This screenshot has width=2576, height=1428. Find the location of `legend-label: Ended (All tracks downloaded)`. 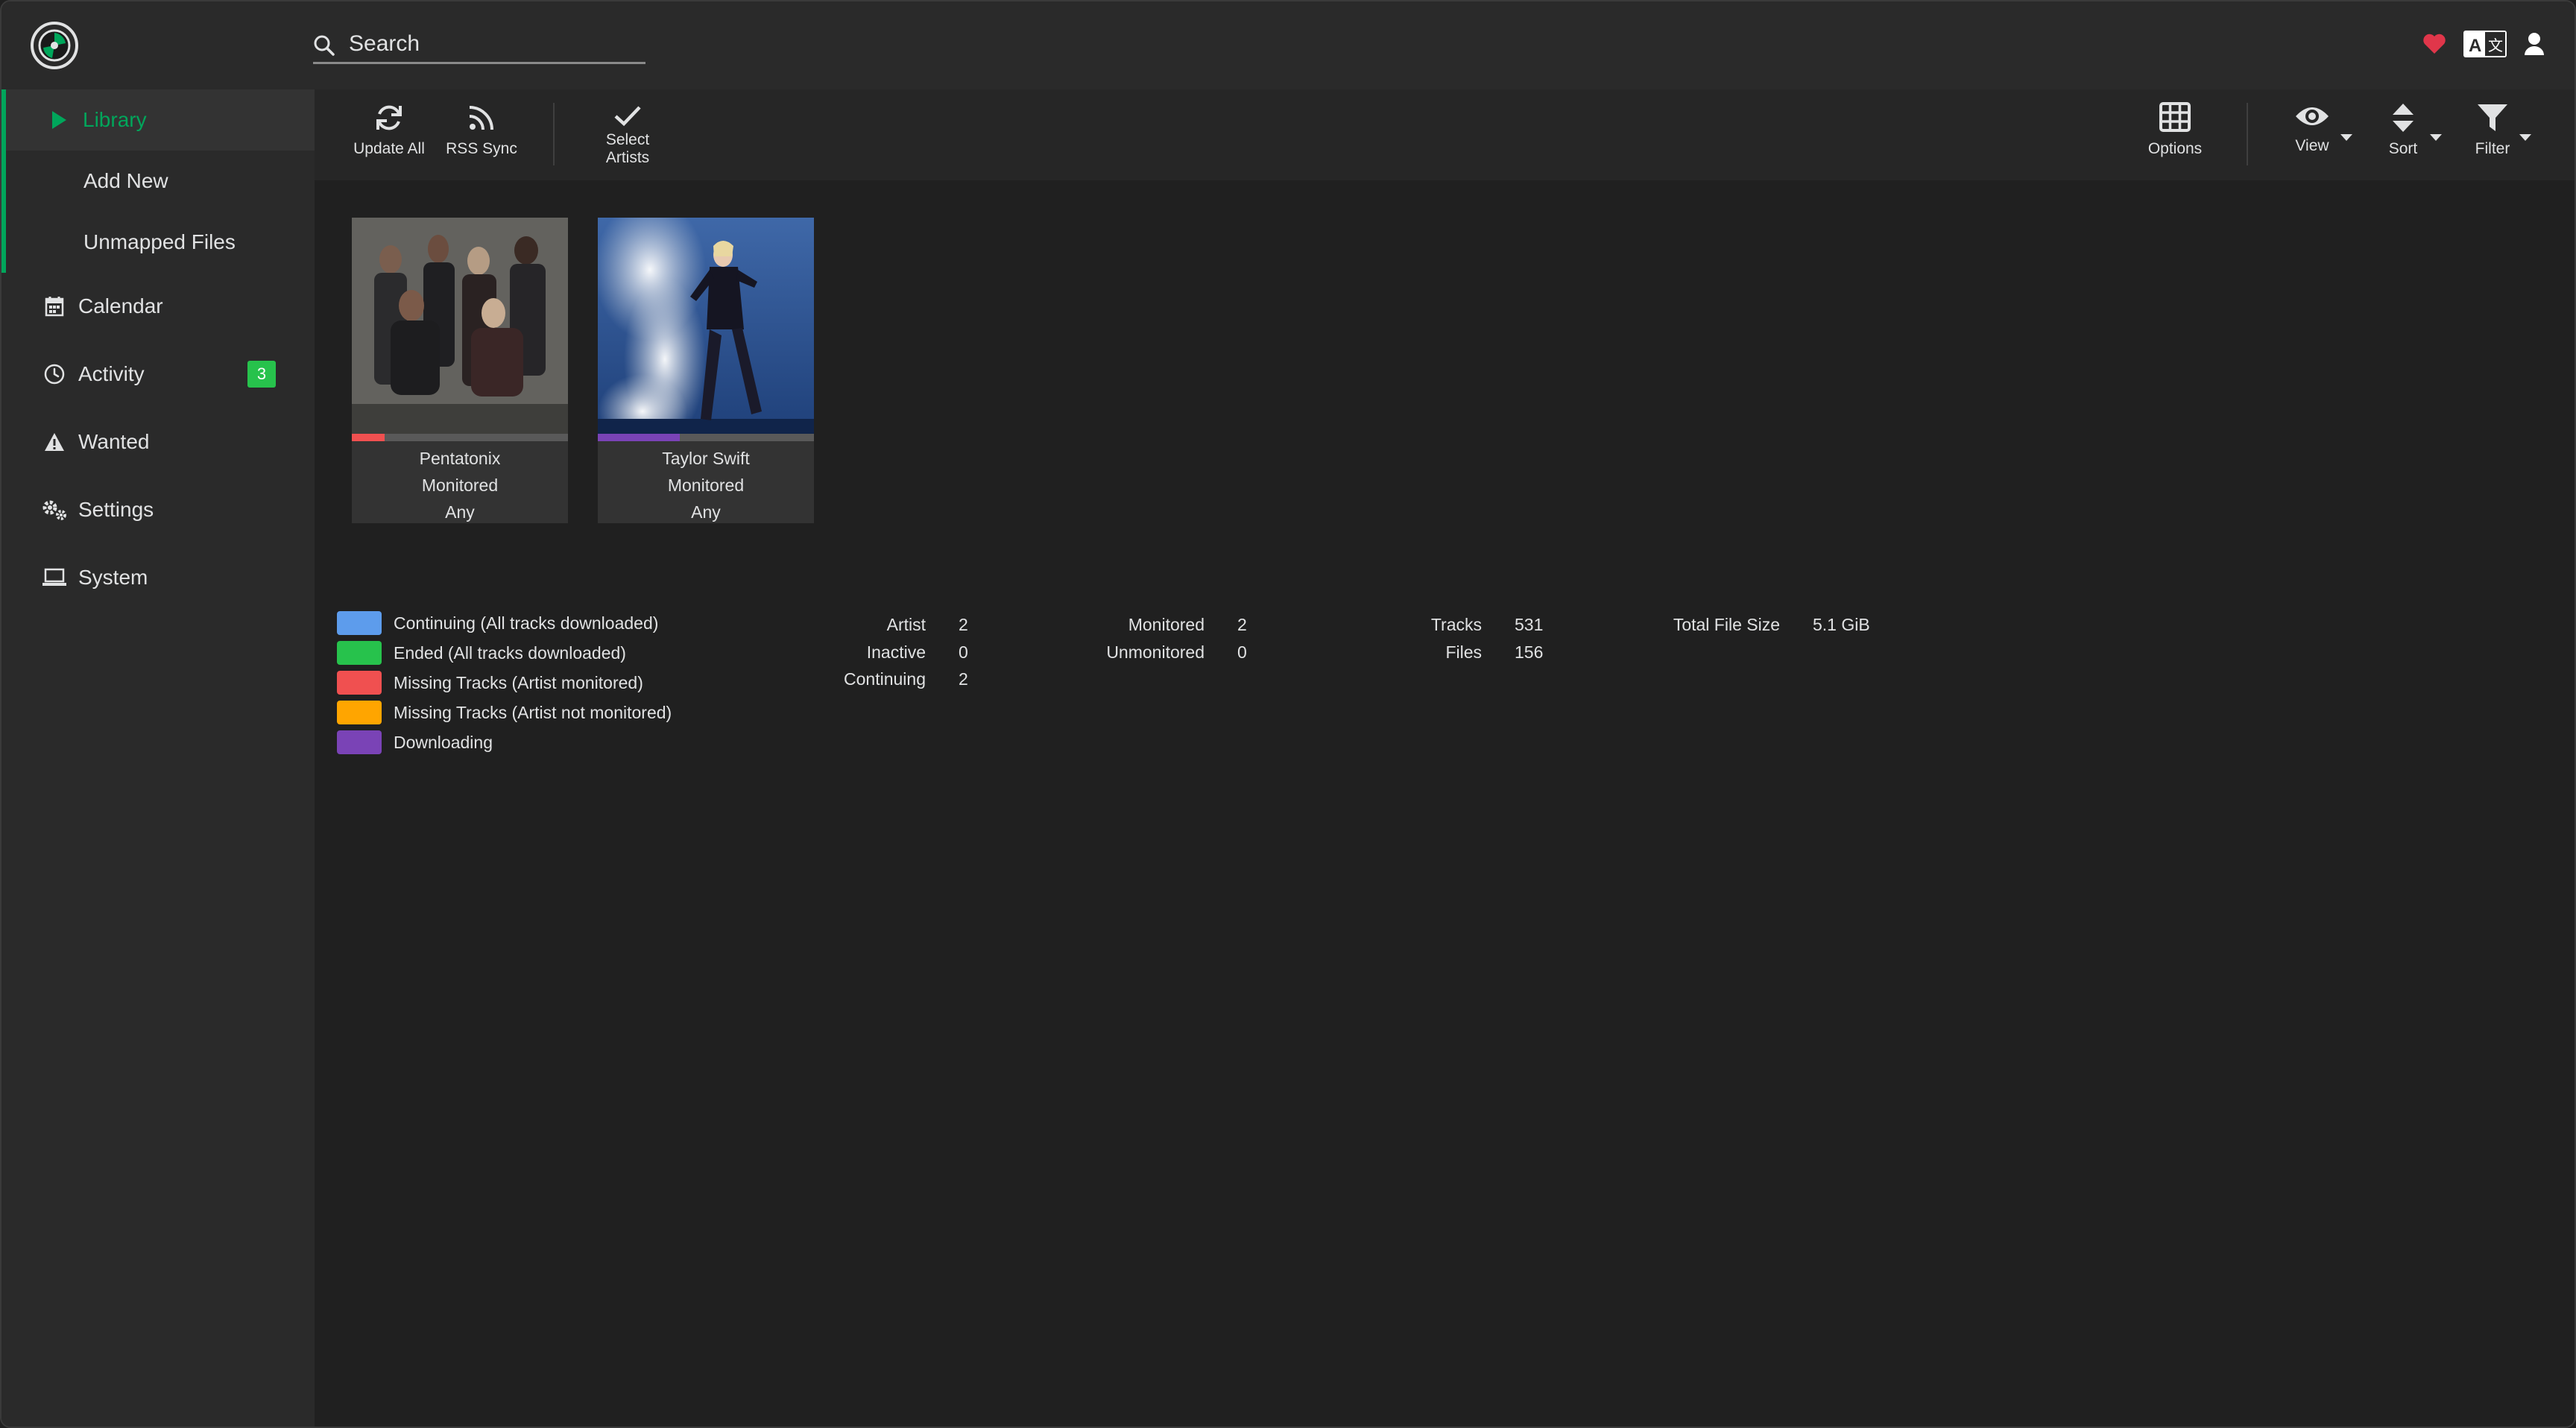

legend-label: Ended (All tracks downloaded) is located at coordinates (510, 652).